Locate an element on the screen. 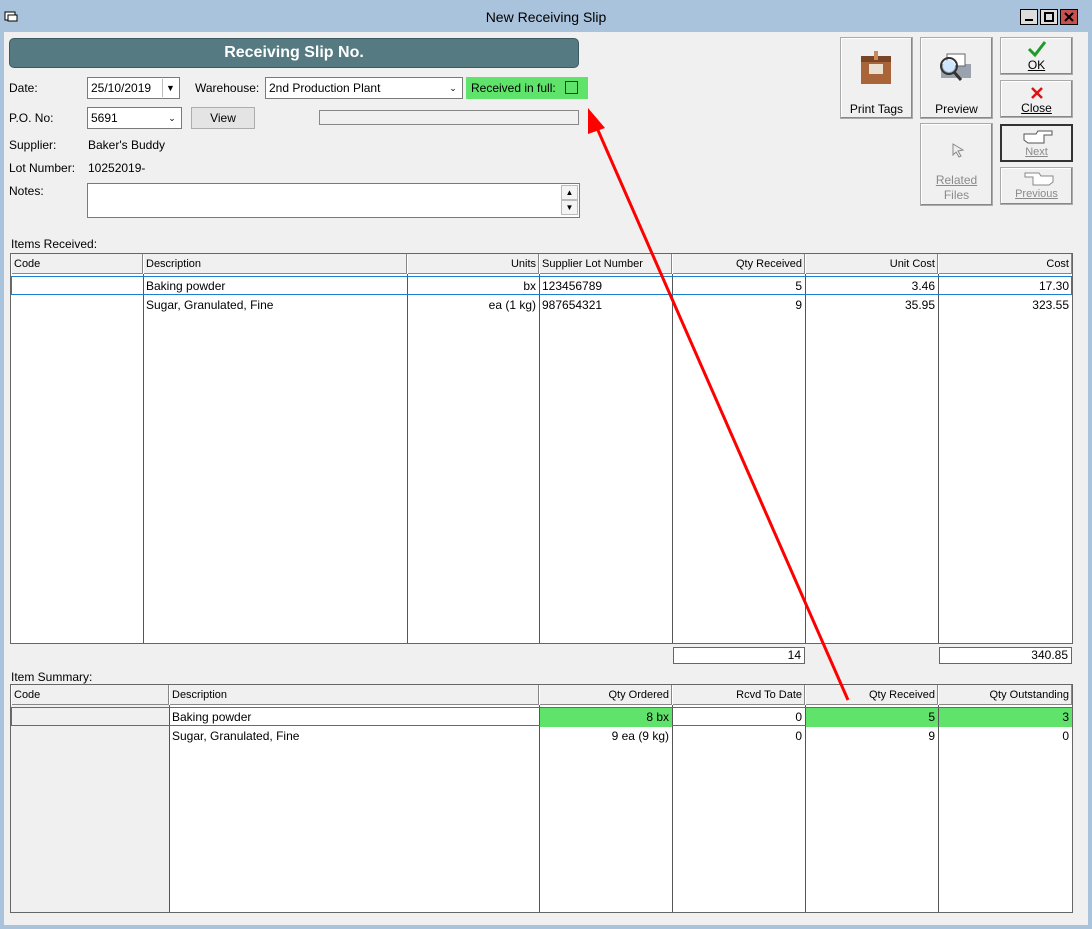 The image size is (1092, 929). received-in-full-checkbox is located at coordinates (571, 87).